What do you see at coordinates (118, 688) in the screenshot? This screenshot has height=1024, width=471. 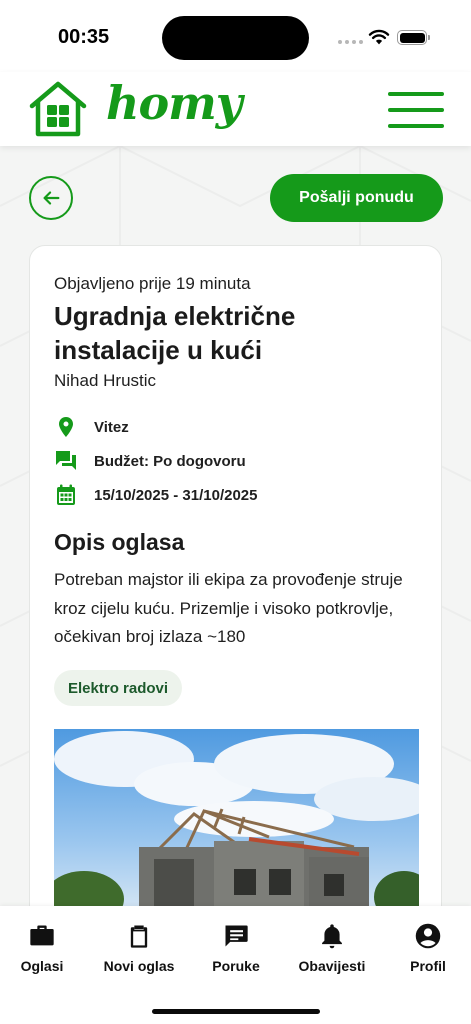 I see `category-tag: Elektro radovi` at bounding box center [118, 688].